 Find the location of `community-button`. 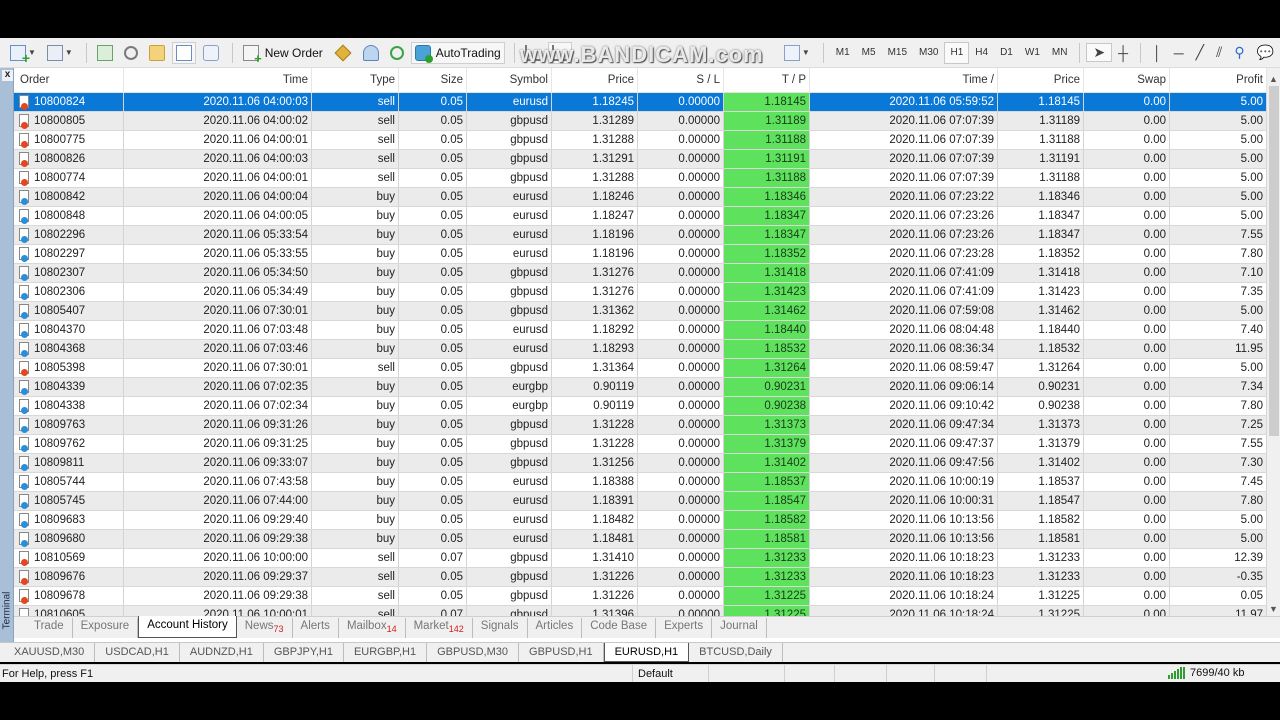

community-button is located at coordinates (371, 53).